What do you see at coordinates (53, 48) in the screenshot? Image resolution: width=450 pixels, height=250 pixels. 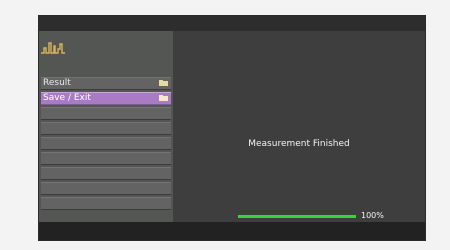 I see `waveform-logo-icon` at bounding box center [53, 48].